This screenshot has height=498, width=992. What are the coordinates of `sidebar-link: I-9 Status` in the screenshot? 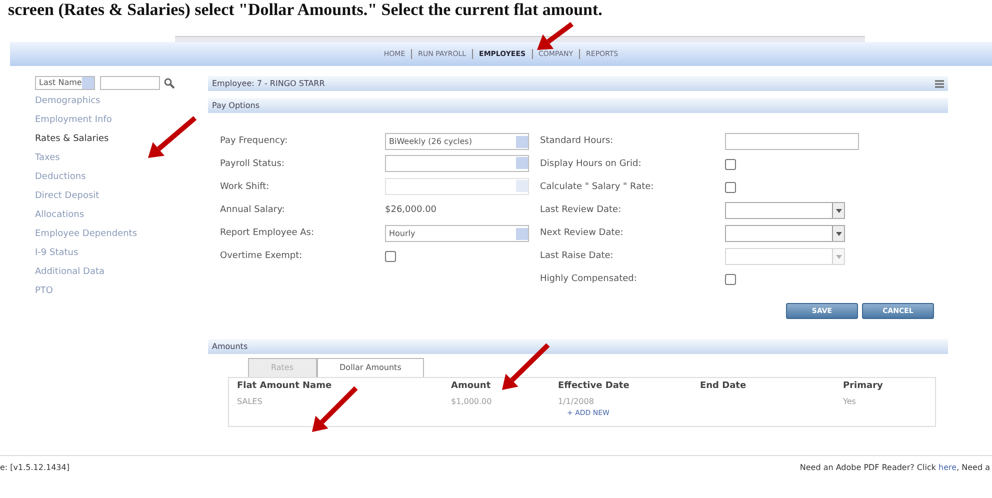 It's located at (117, 254).